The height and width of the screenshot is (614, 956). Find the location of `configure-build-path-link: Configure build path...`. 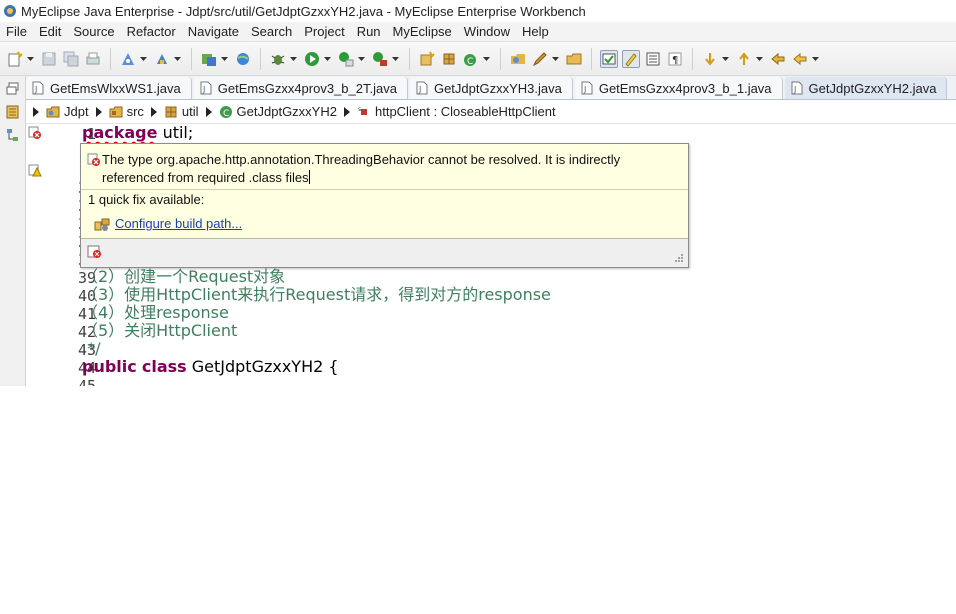

configure-build-path-link: Configure build path... is located at coordinates (178, 223).